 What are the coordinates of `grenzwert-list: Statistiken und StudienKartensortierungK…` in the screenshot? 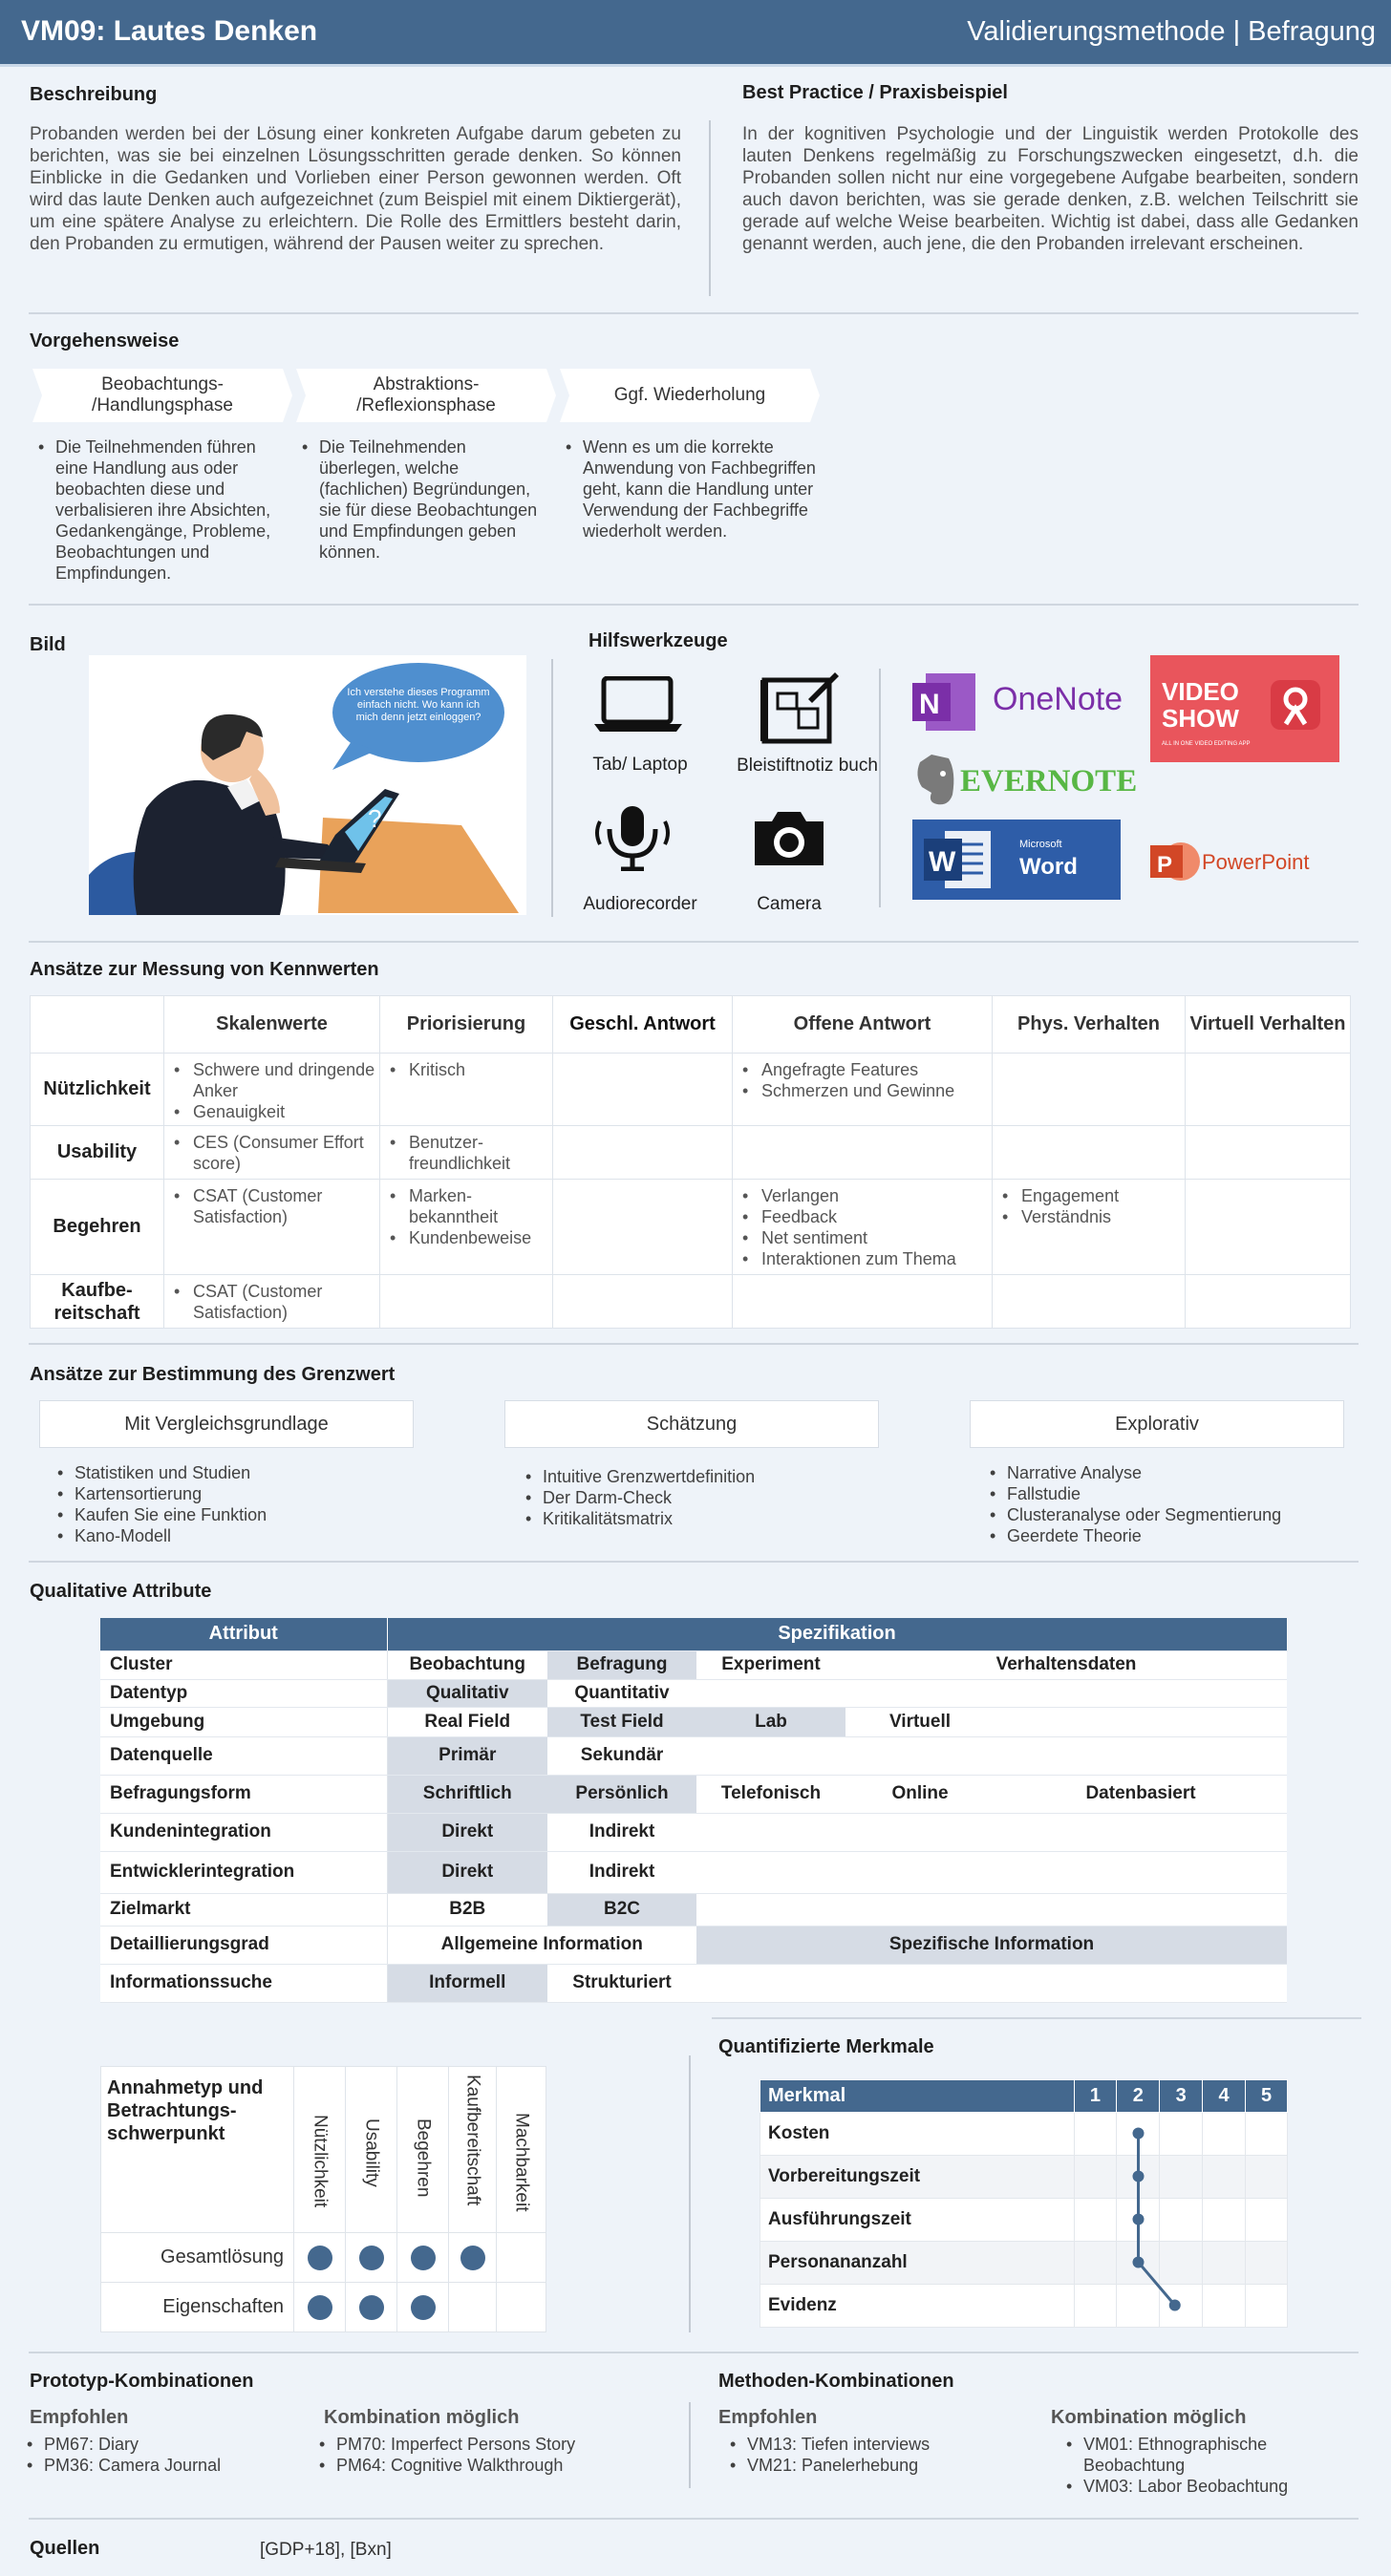 It's located at (241, 1504).